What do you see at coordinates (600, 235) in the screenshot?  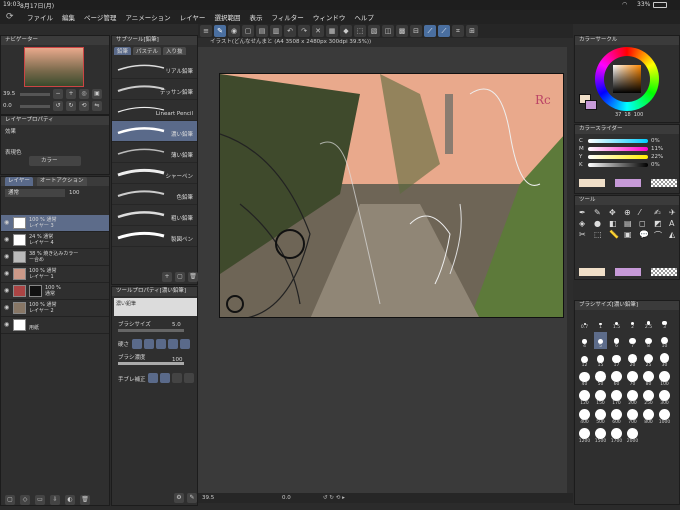 I see `selection-icon: ⬚` at bounding box center [600, 235].